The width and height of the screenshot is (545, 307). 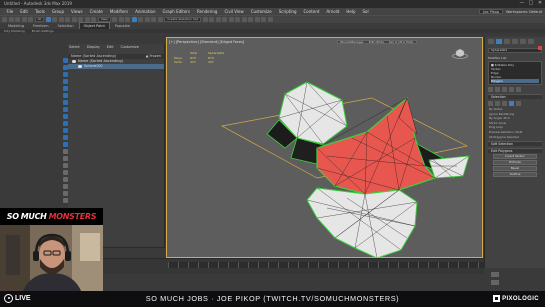 I want to click on stats-verts-label: Verts:, so click(x=178, y=62).